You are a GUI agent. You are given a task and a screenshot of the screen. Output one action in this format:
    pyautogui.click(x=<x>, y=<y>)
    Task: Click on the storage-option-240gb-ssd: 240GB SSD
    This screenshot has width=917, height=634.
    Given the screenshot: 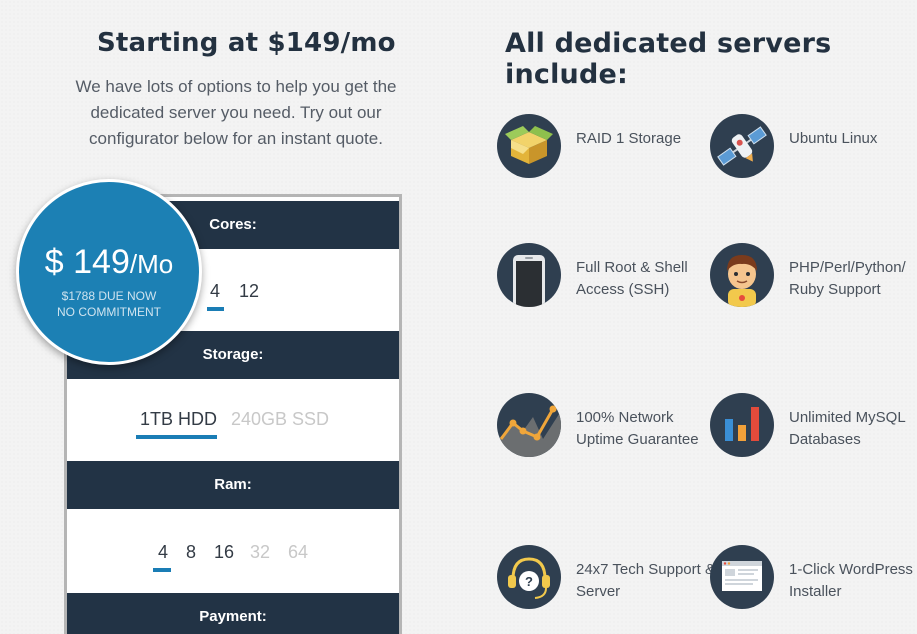 What is the action you would take?
    pyautogui.click(x=280, y=419)
    